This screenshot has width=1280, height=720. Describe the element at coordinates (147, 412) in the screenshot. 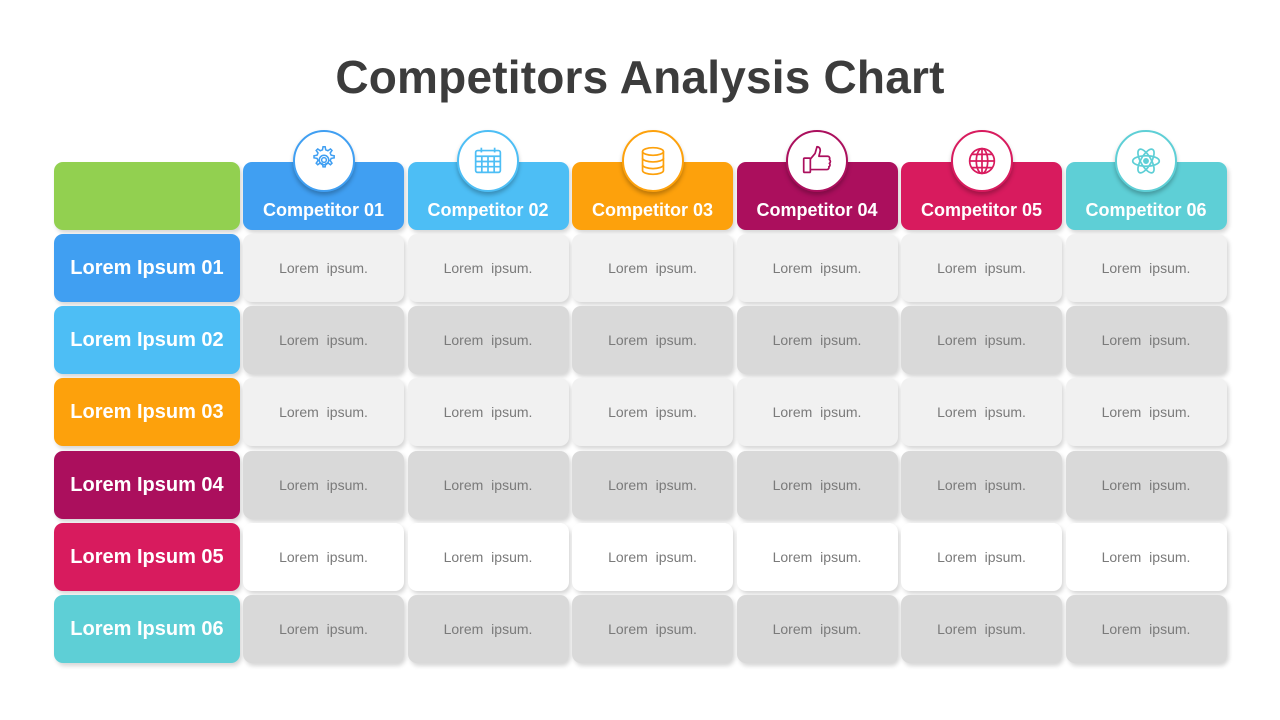

I see `row-header: Lorem Ipsum 03` at that location.